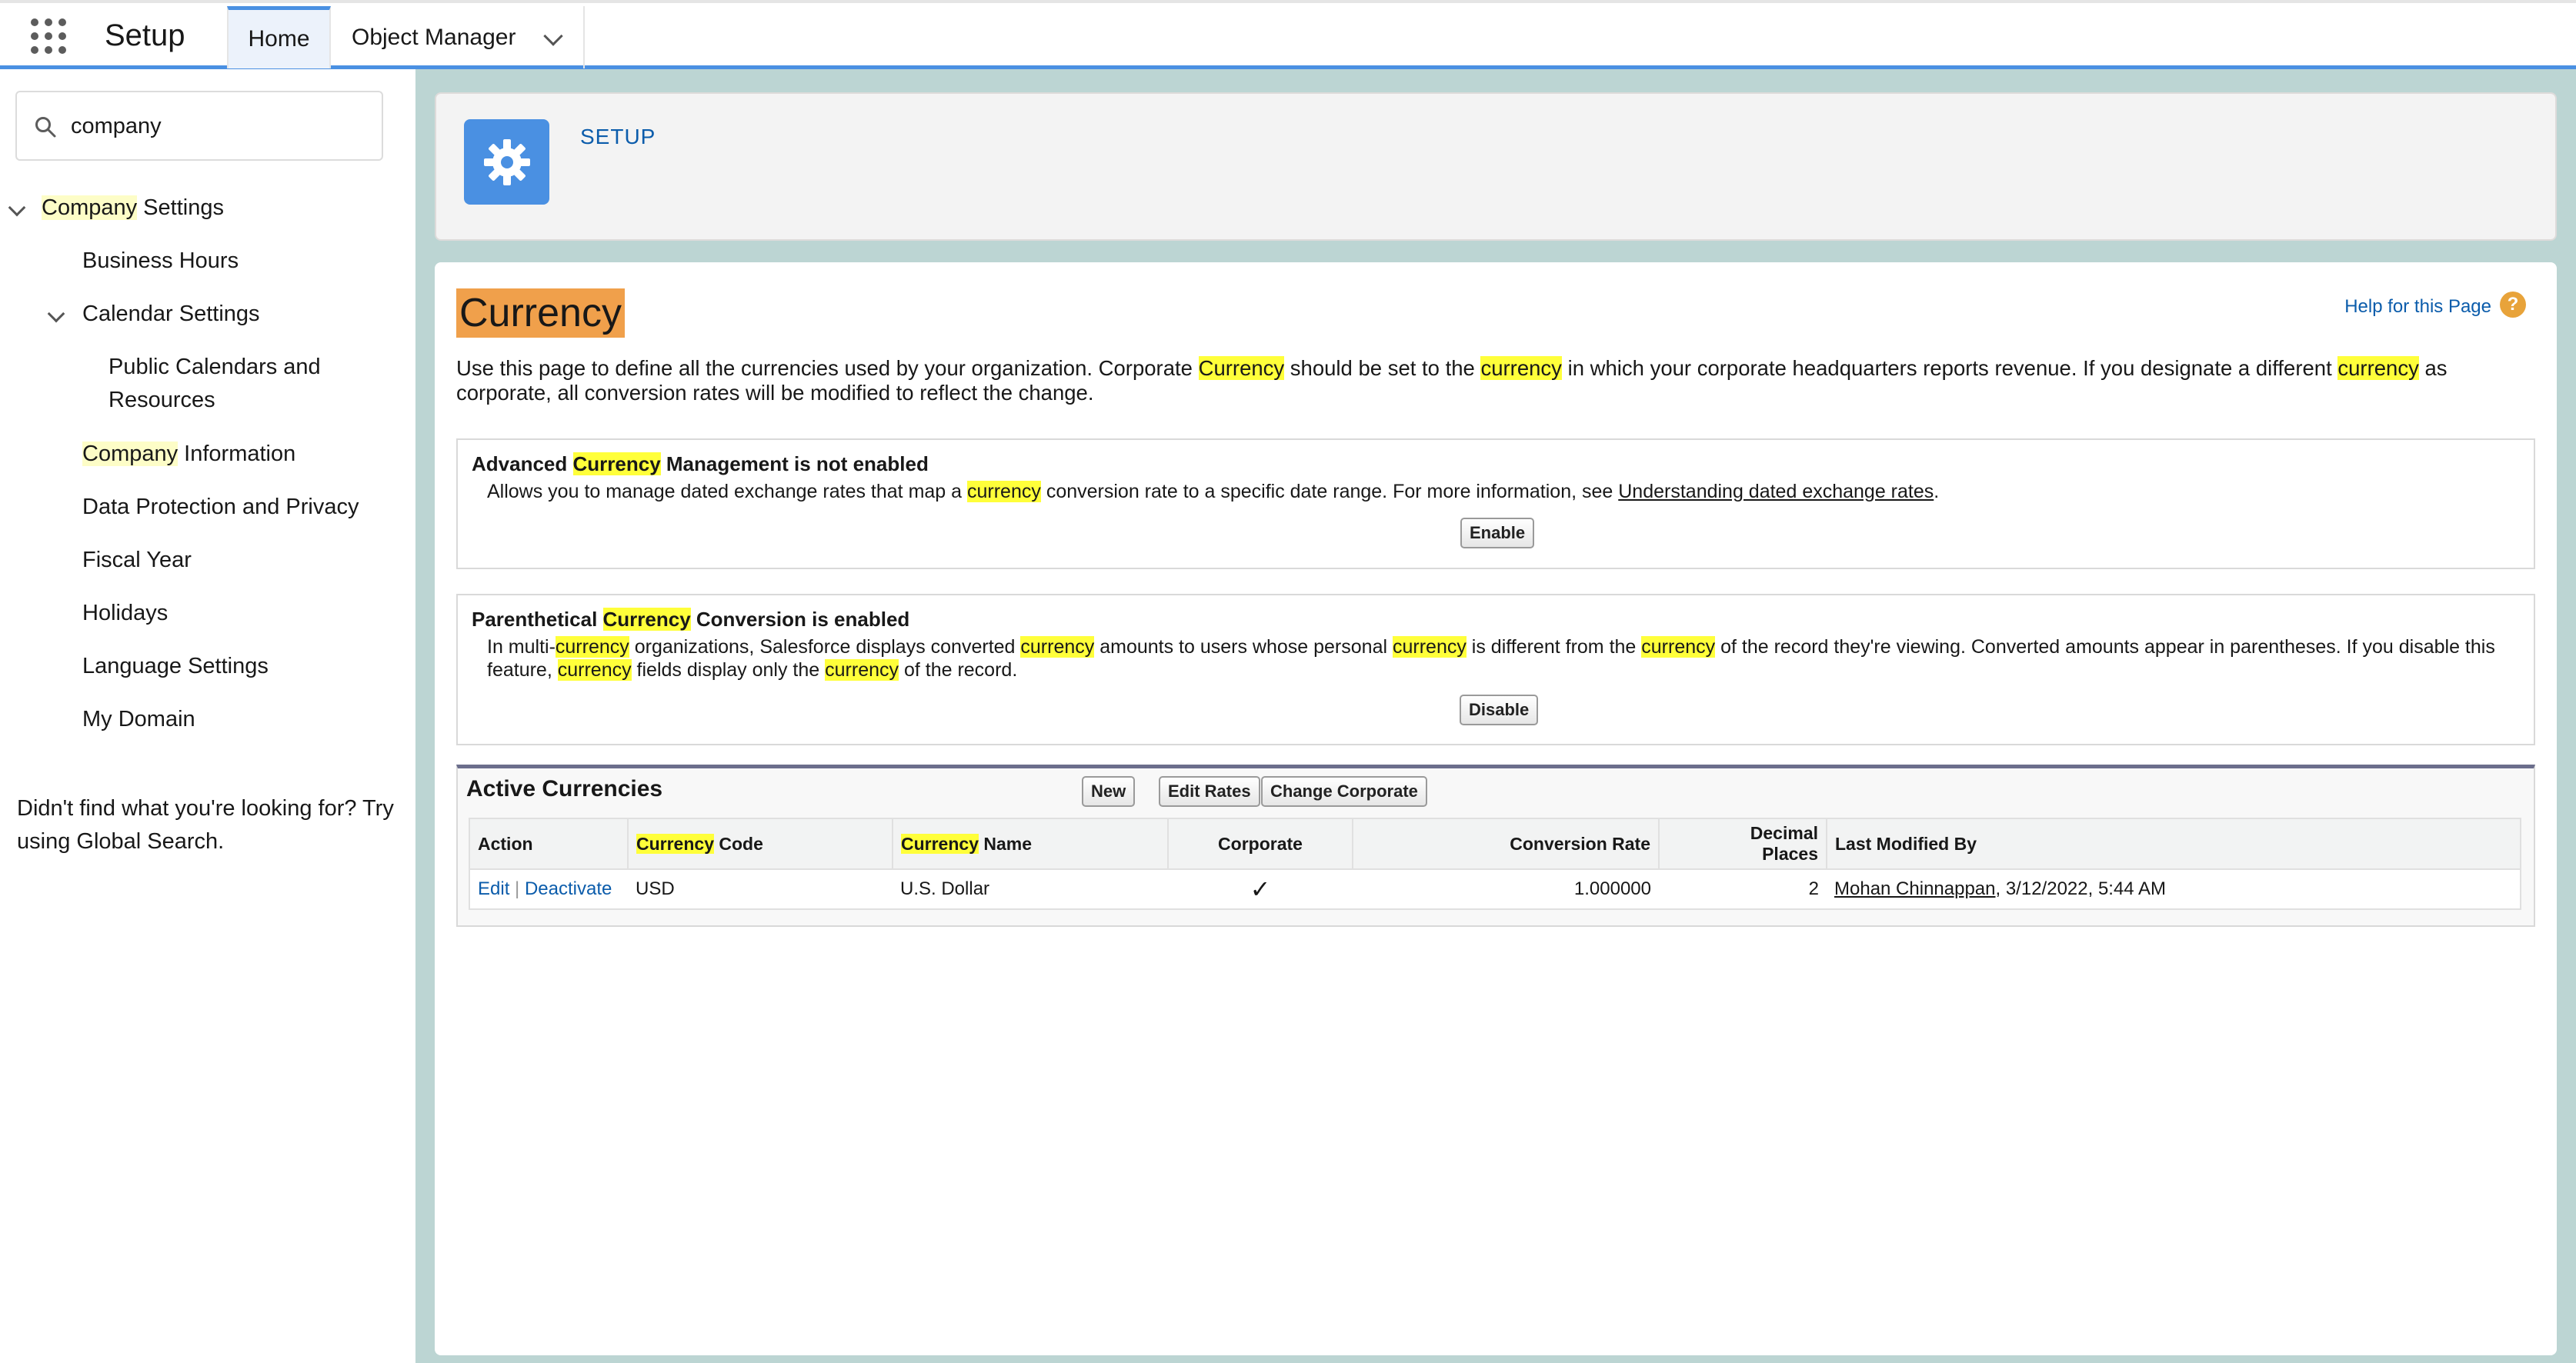 This screenshot has width=2576, height=1363. I want to click on sidebar-item-public-calendars: Public Calendars and Resources, so click(235, 384).